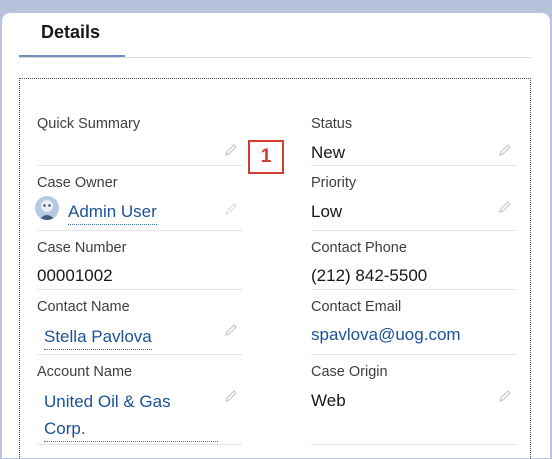 The height and width of the screenshot is (459, 552). Describe the element at coordinates (334, 183) in the screenshot. I see `priority-label: Priority` at that location.